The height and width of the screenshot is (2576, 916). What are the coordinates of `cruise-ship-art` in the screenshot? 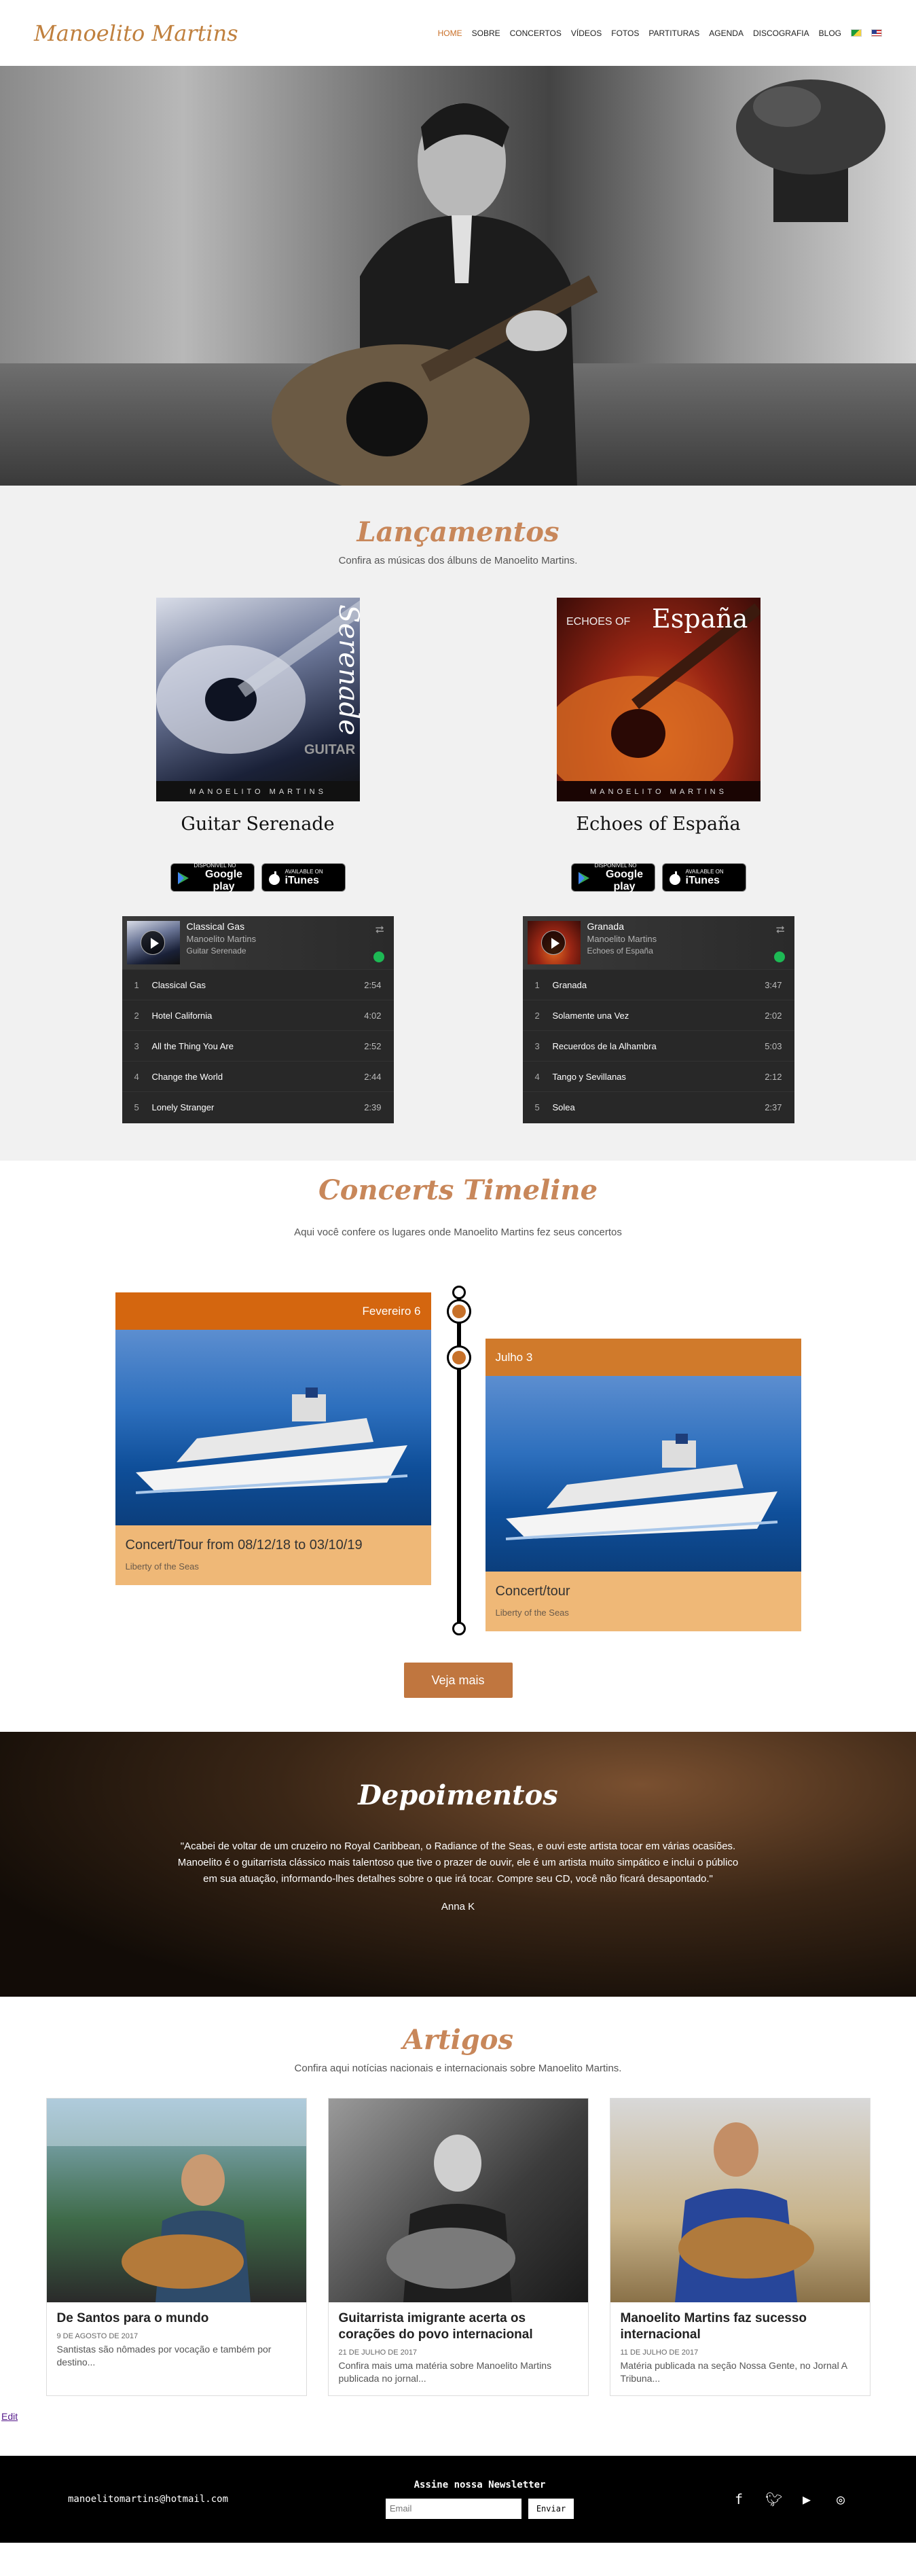 It's located at (641, 1487).